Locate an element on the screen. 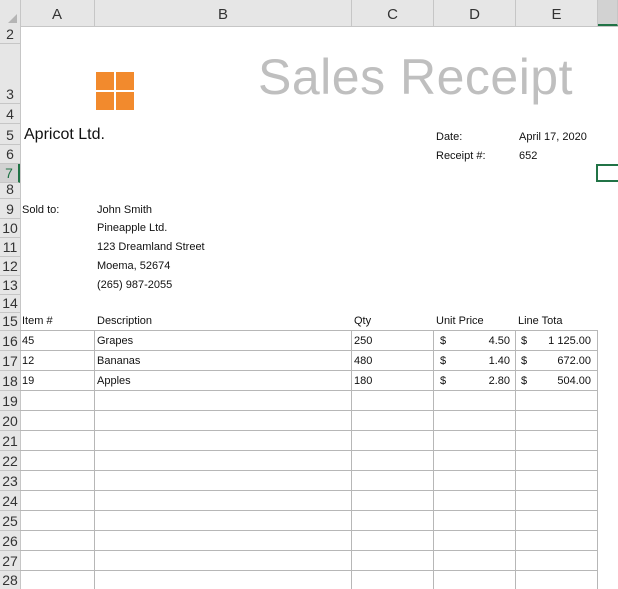 The width and height of the screenshot is (618, 589). row-header: 15 is located at coordinates (10, 322).